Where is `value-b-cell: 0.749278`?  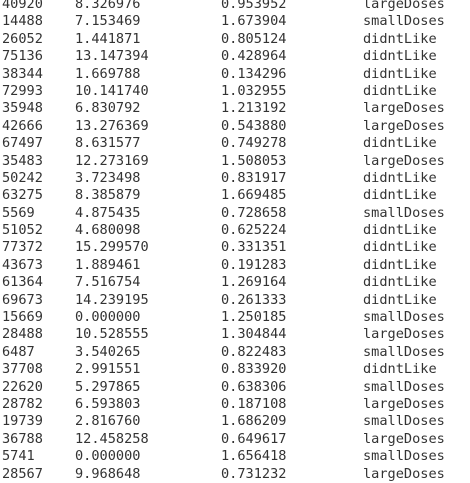
value-b-cell: 0.749278 is located at coordinates (254, 143).